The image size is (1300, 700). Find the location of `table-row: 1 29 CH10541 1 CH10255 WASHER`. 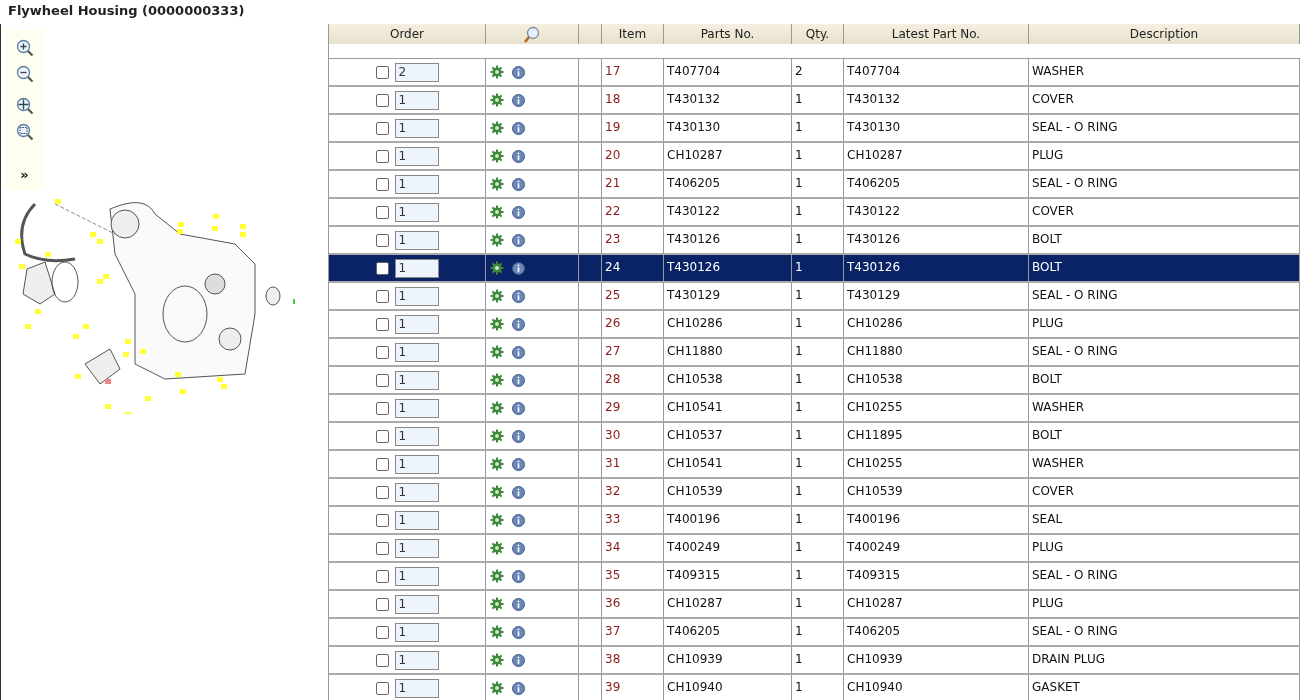

table-row: 1 29 CH10541 1 CH10255 WASHER is located at coordinates (814, 409).